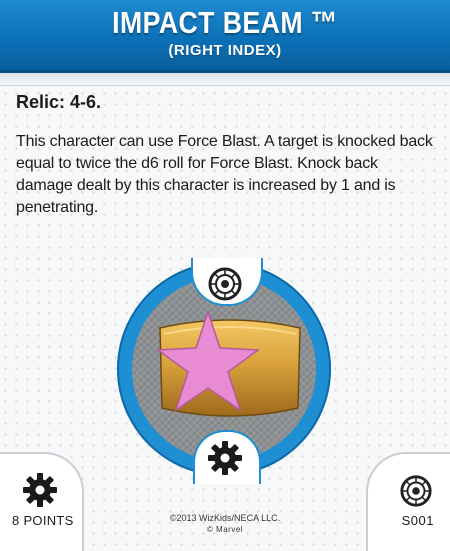  What do you see at coordinates (225, 524) in the screenshot?
I see `copyright: ©2013 WizKids/NECA LLC. © Marvel` at bounding box center [225, 524].